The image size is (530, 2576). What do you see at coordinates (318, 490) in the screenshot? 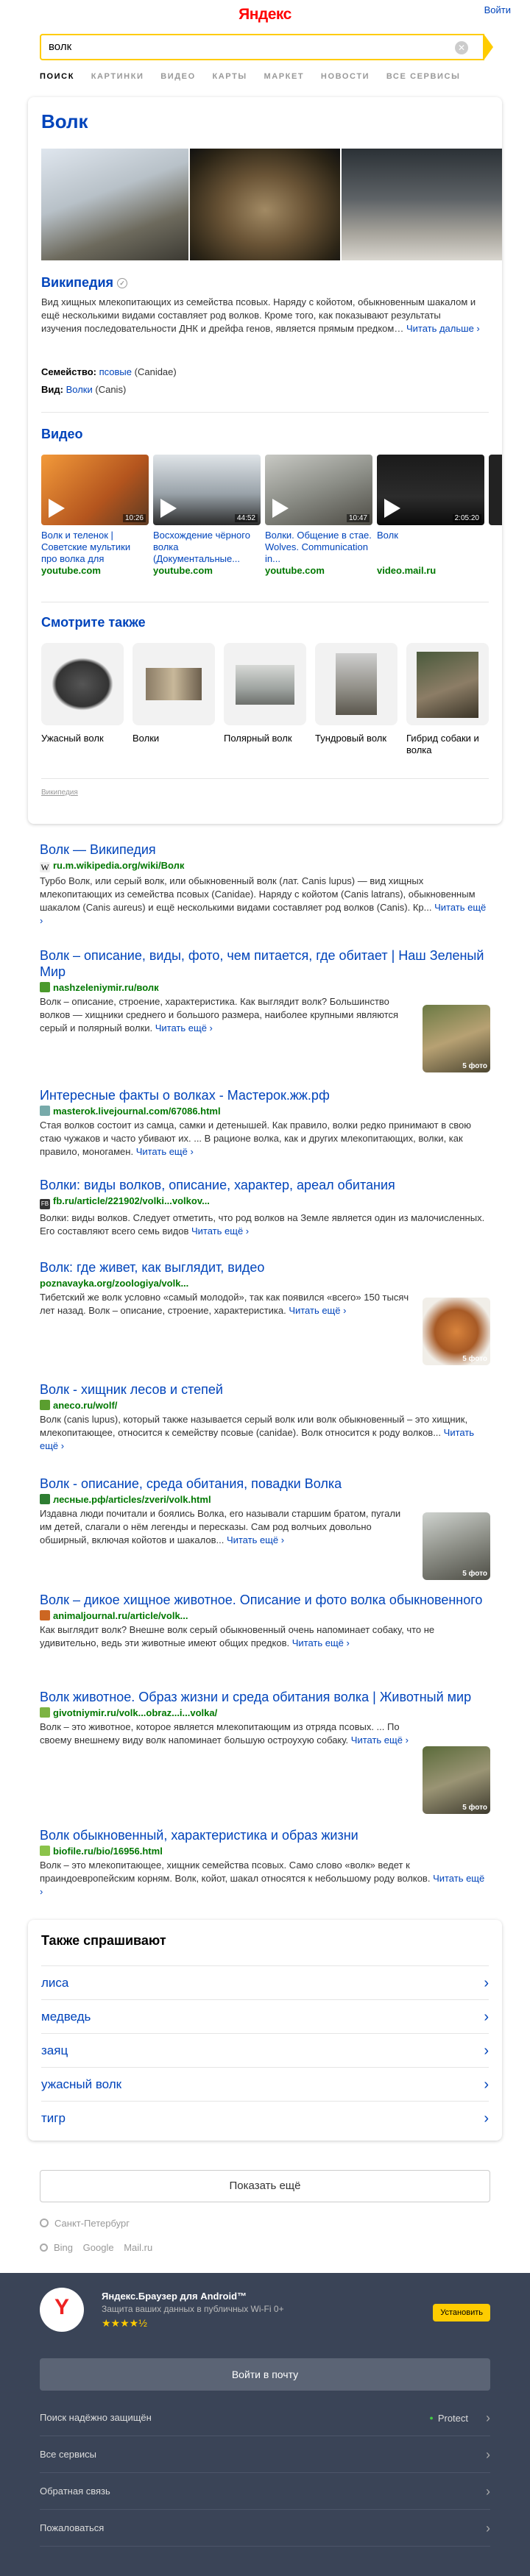
I see `video-thumb: 10:47` at bounding box center [318, 490].